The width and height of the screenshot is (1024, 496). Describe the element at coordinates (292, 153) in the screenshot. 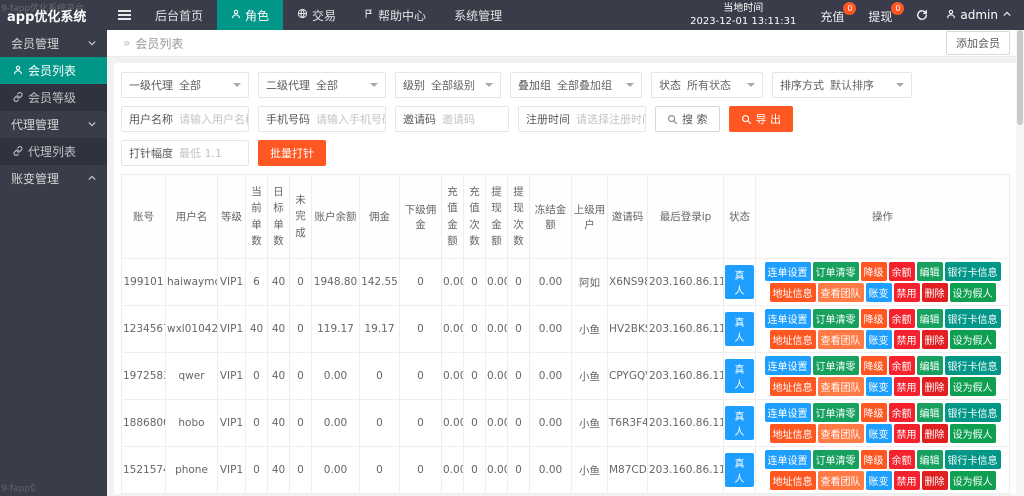

I see `batch-needle-button: 批量打针` at that location.